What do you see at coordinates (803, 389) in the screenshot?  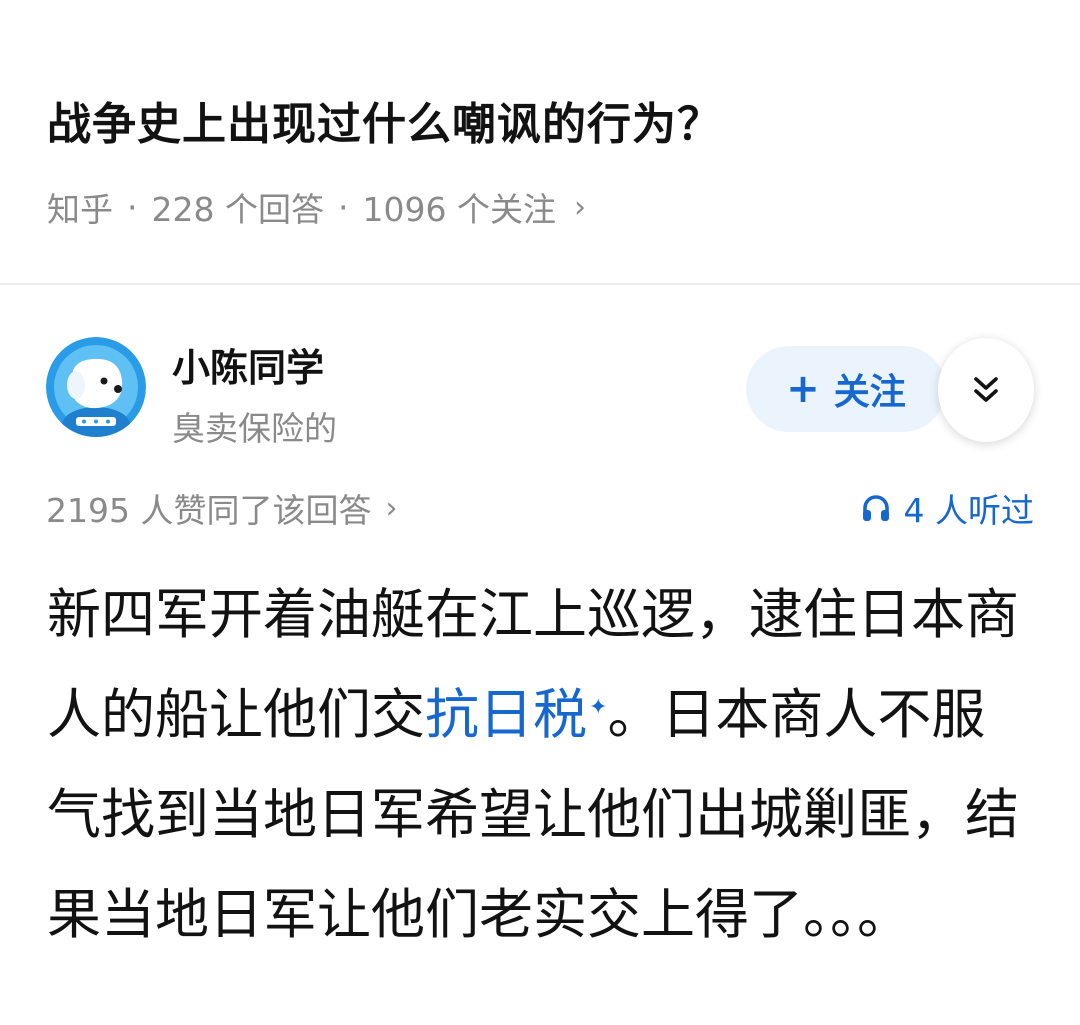 I see `plus-icon: +` at bounding box center [803, 389].